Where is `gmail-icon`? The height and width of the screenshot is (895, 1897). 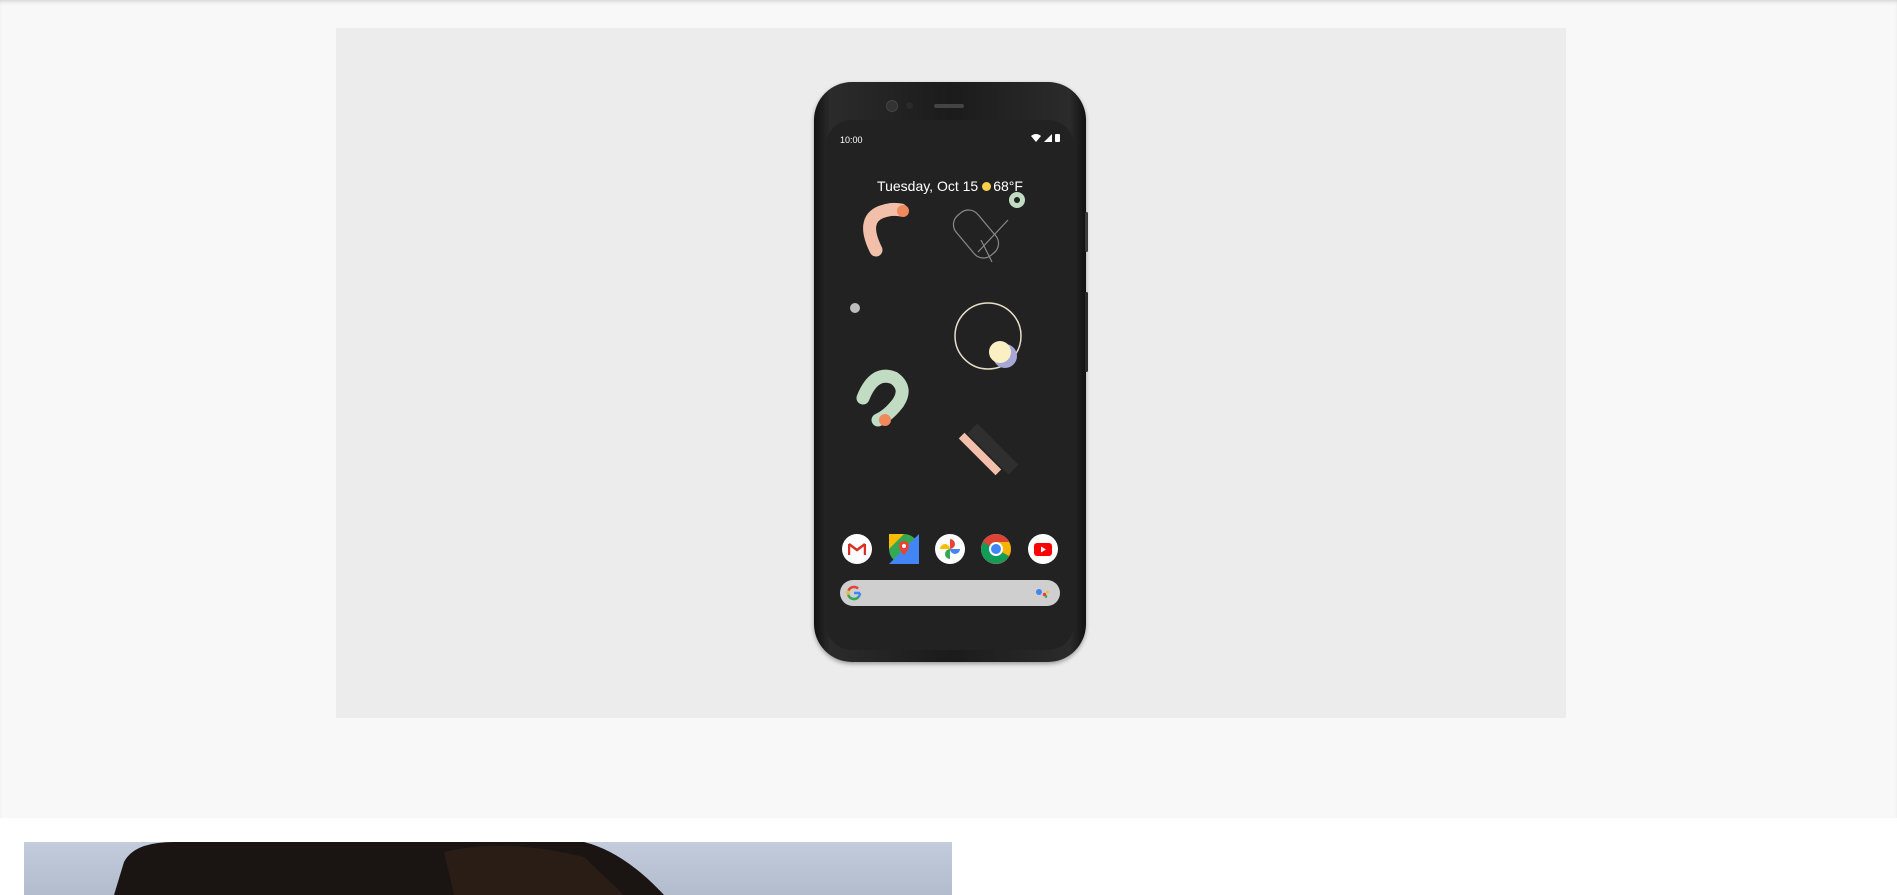
gmail-icon is located at coordinates (857, 549).